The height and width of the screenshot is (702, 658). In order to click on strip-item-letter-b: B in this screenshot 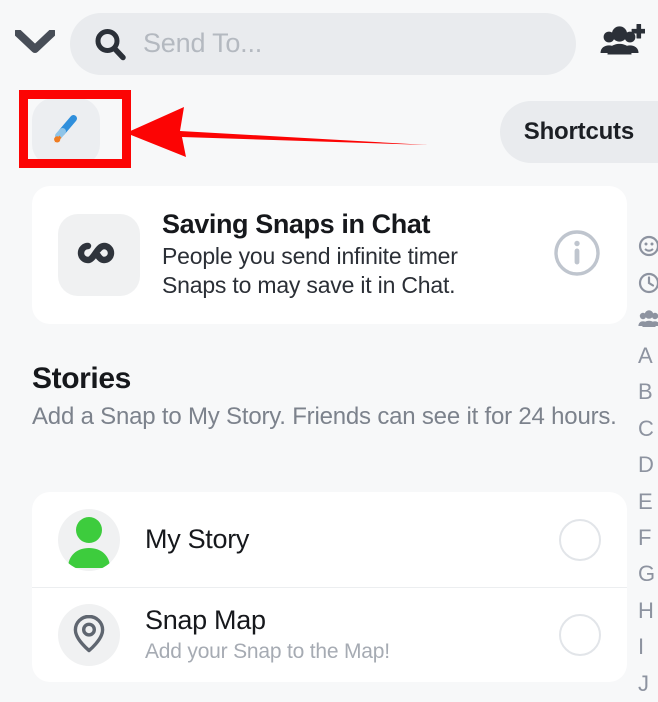, I will do `click(648, 392)`.